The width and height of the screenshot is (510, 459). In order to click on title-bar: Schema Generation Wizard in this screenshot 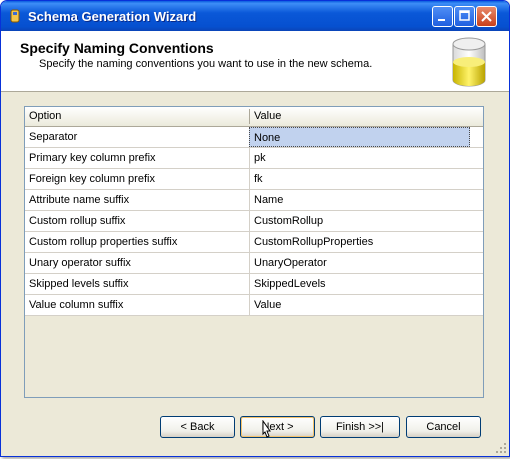, I will do `click(255, 16)`.